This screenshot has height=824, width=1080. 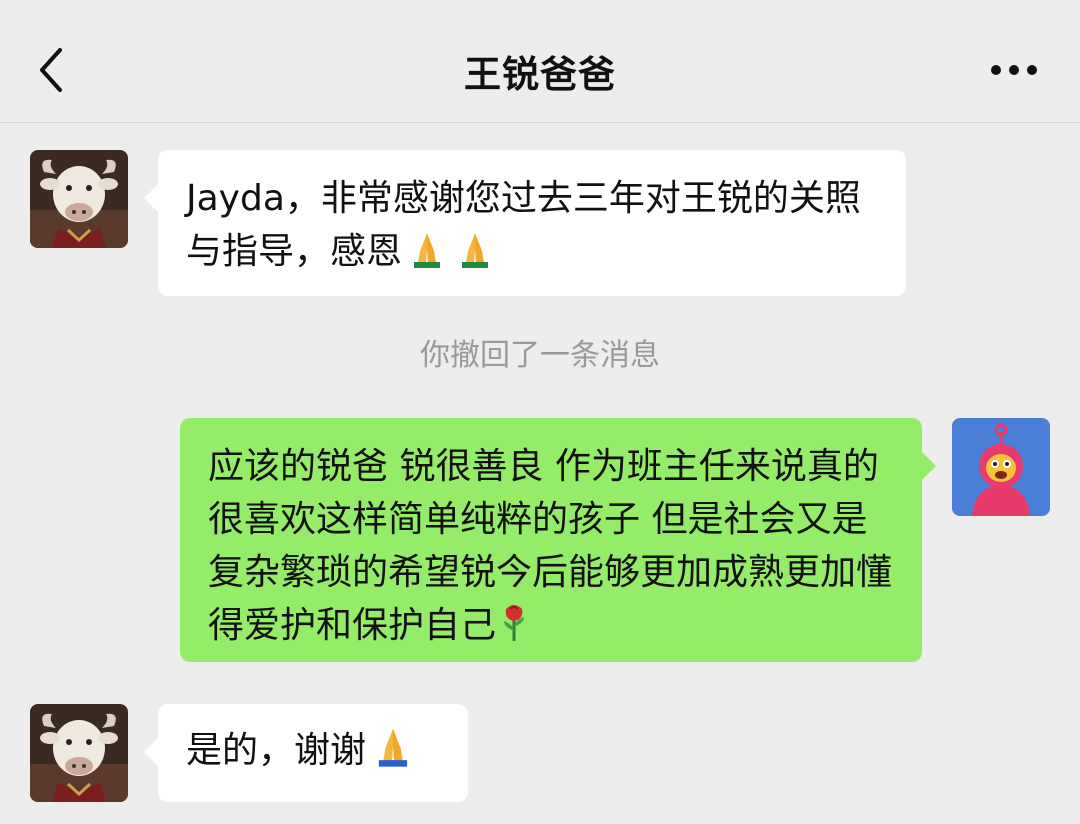 I want to click on rose-emoji-icon, so click(x=514, y=629).